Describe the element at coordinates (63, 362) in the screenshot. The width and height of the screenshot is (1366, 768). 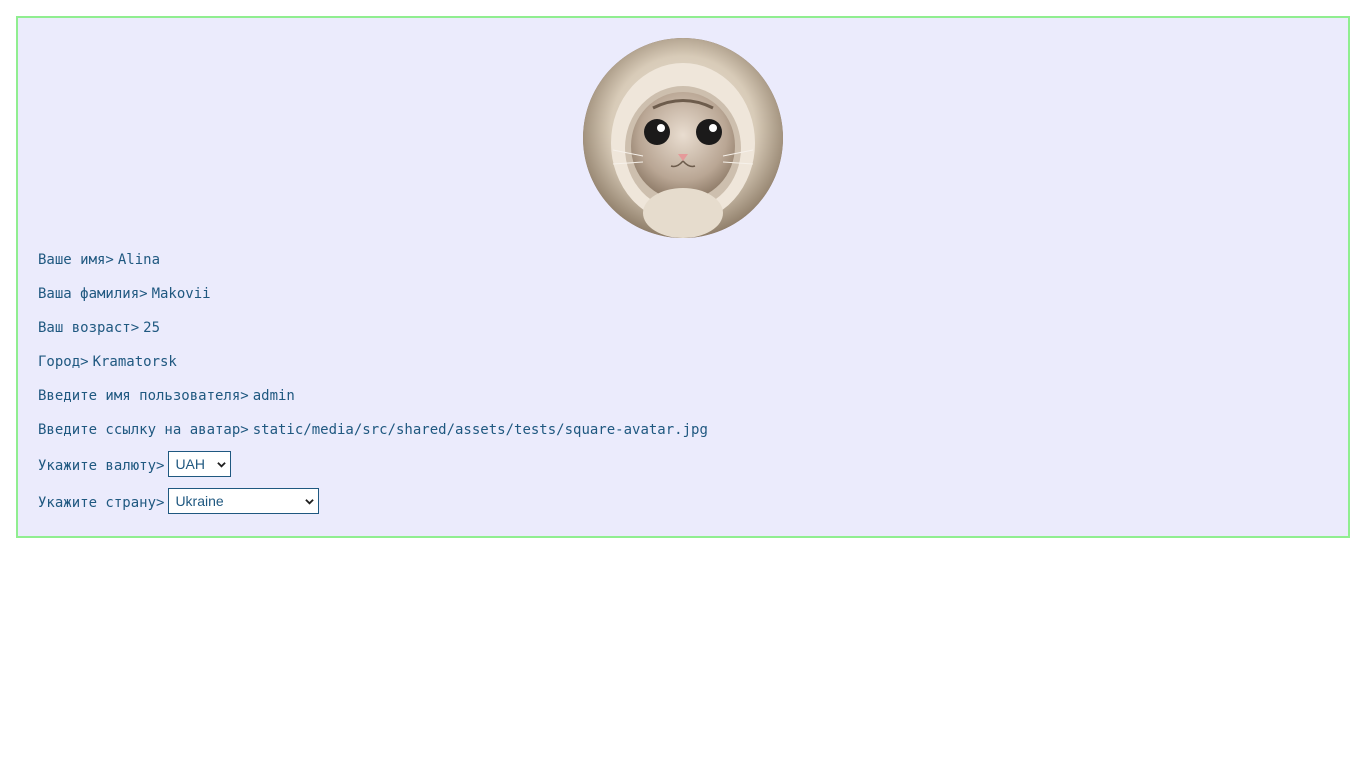
I see `city-label: Город>` at that location.